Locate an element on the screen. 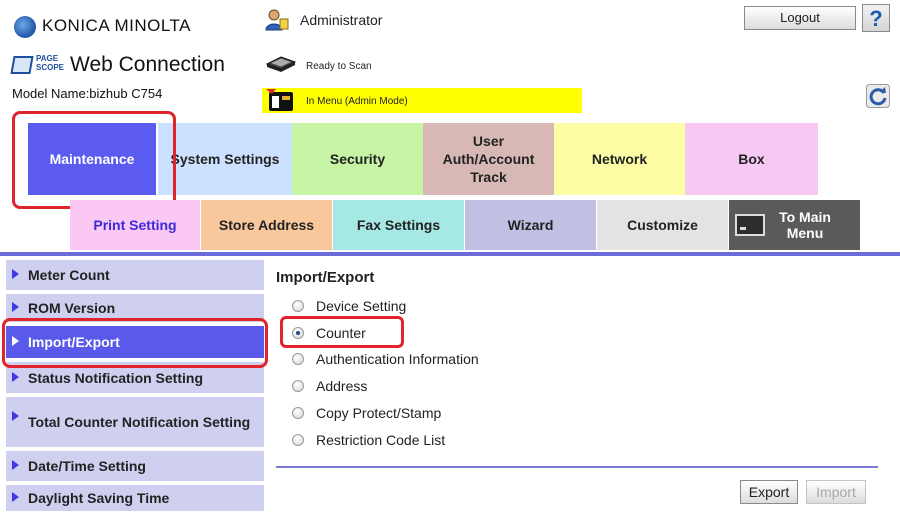  sidebar-item-label: Daylight Saving Time is located at coordinates (99, 498).